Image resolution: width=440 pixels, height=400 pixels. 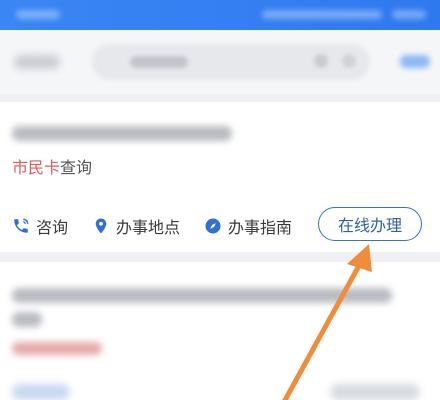 I want to click on service-tag-line: 市民卡查询, so click(x=52, y=166).